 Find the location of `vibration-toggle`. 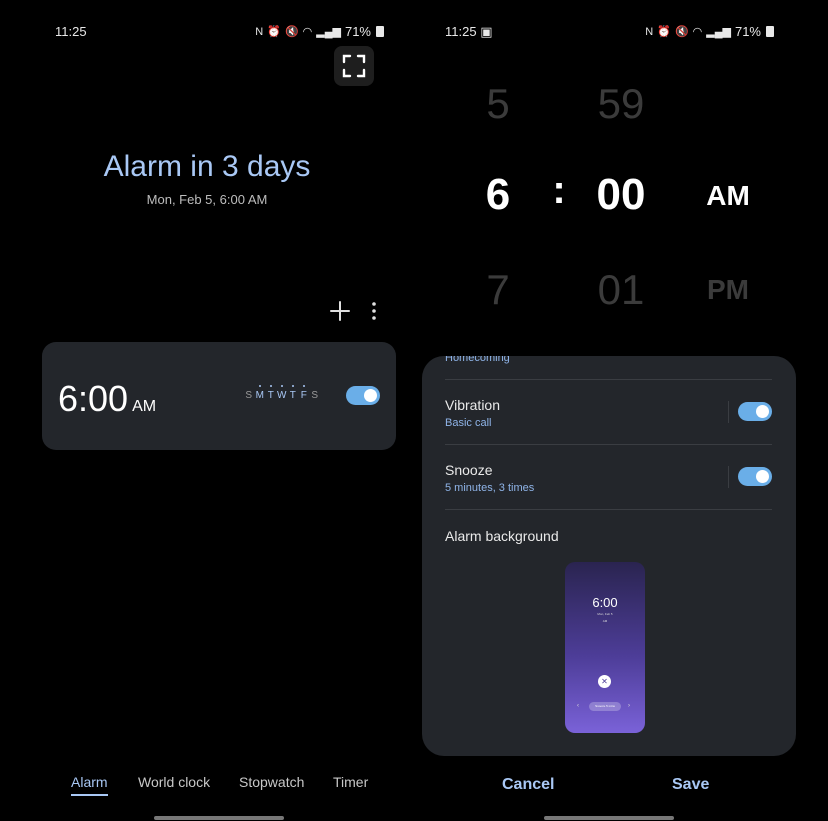

vibration-toggle is located at coordinates (755, 411).